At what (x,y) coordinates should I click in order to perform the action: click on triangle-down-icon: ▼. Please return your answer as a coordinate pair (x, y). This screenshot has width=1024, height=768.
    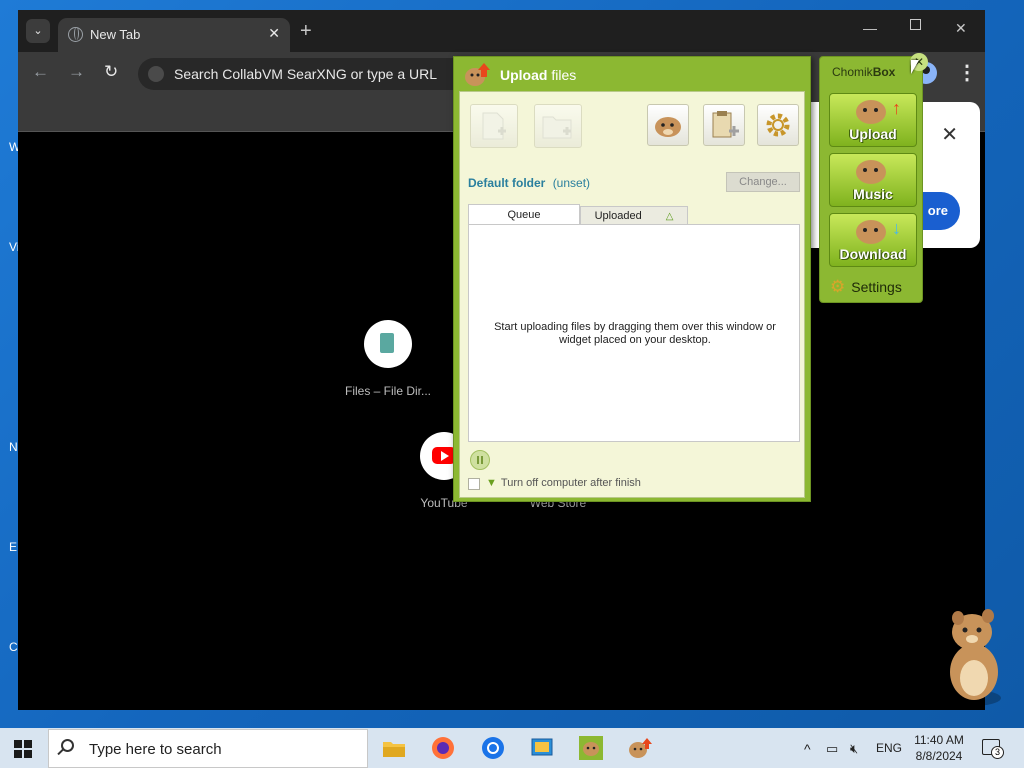
    Looking at the image, I should click on (491, 483).